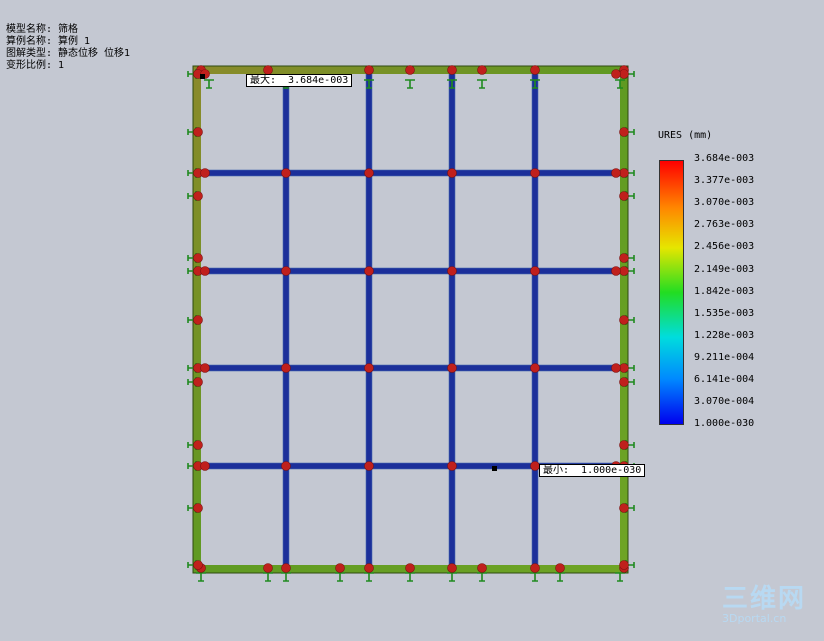 The height and width of the screenshot is (641, 824). I want to click on legend-title: URES (mm), so click(685, 135).